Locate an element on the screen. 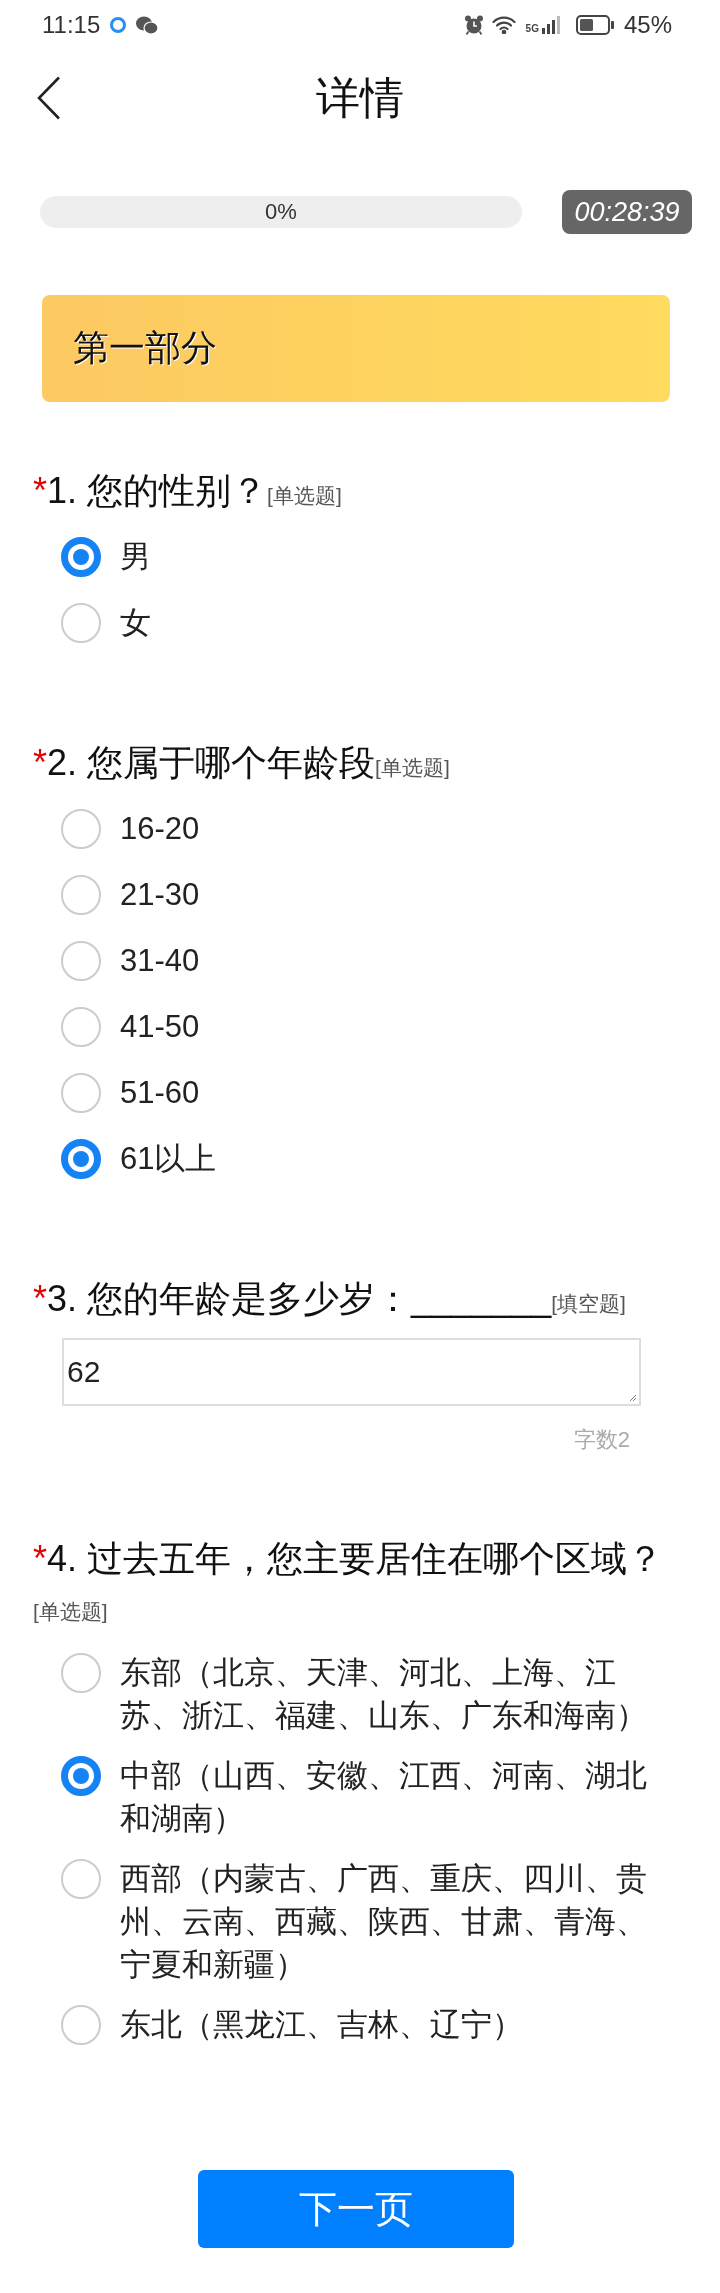 This screenshot has width=720, height=2293. progress-percent: 0% is located at coordinates (281, 212).